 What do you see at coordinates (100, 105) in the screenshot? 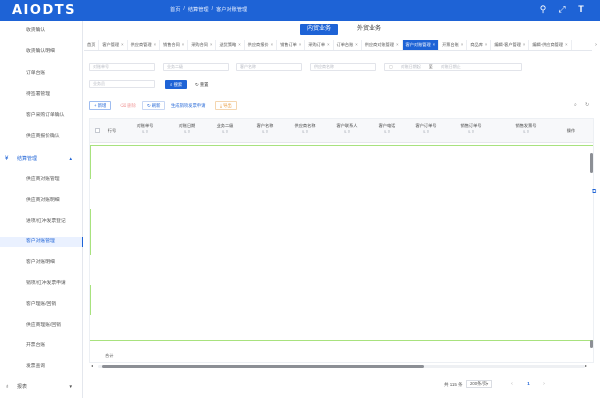
I see `add-button: + 新增` at bounding box center [100, 105].